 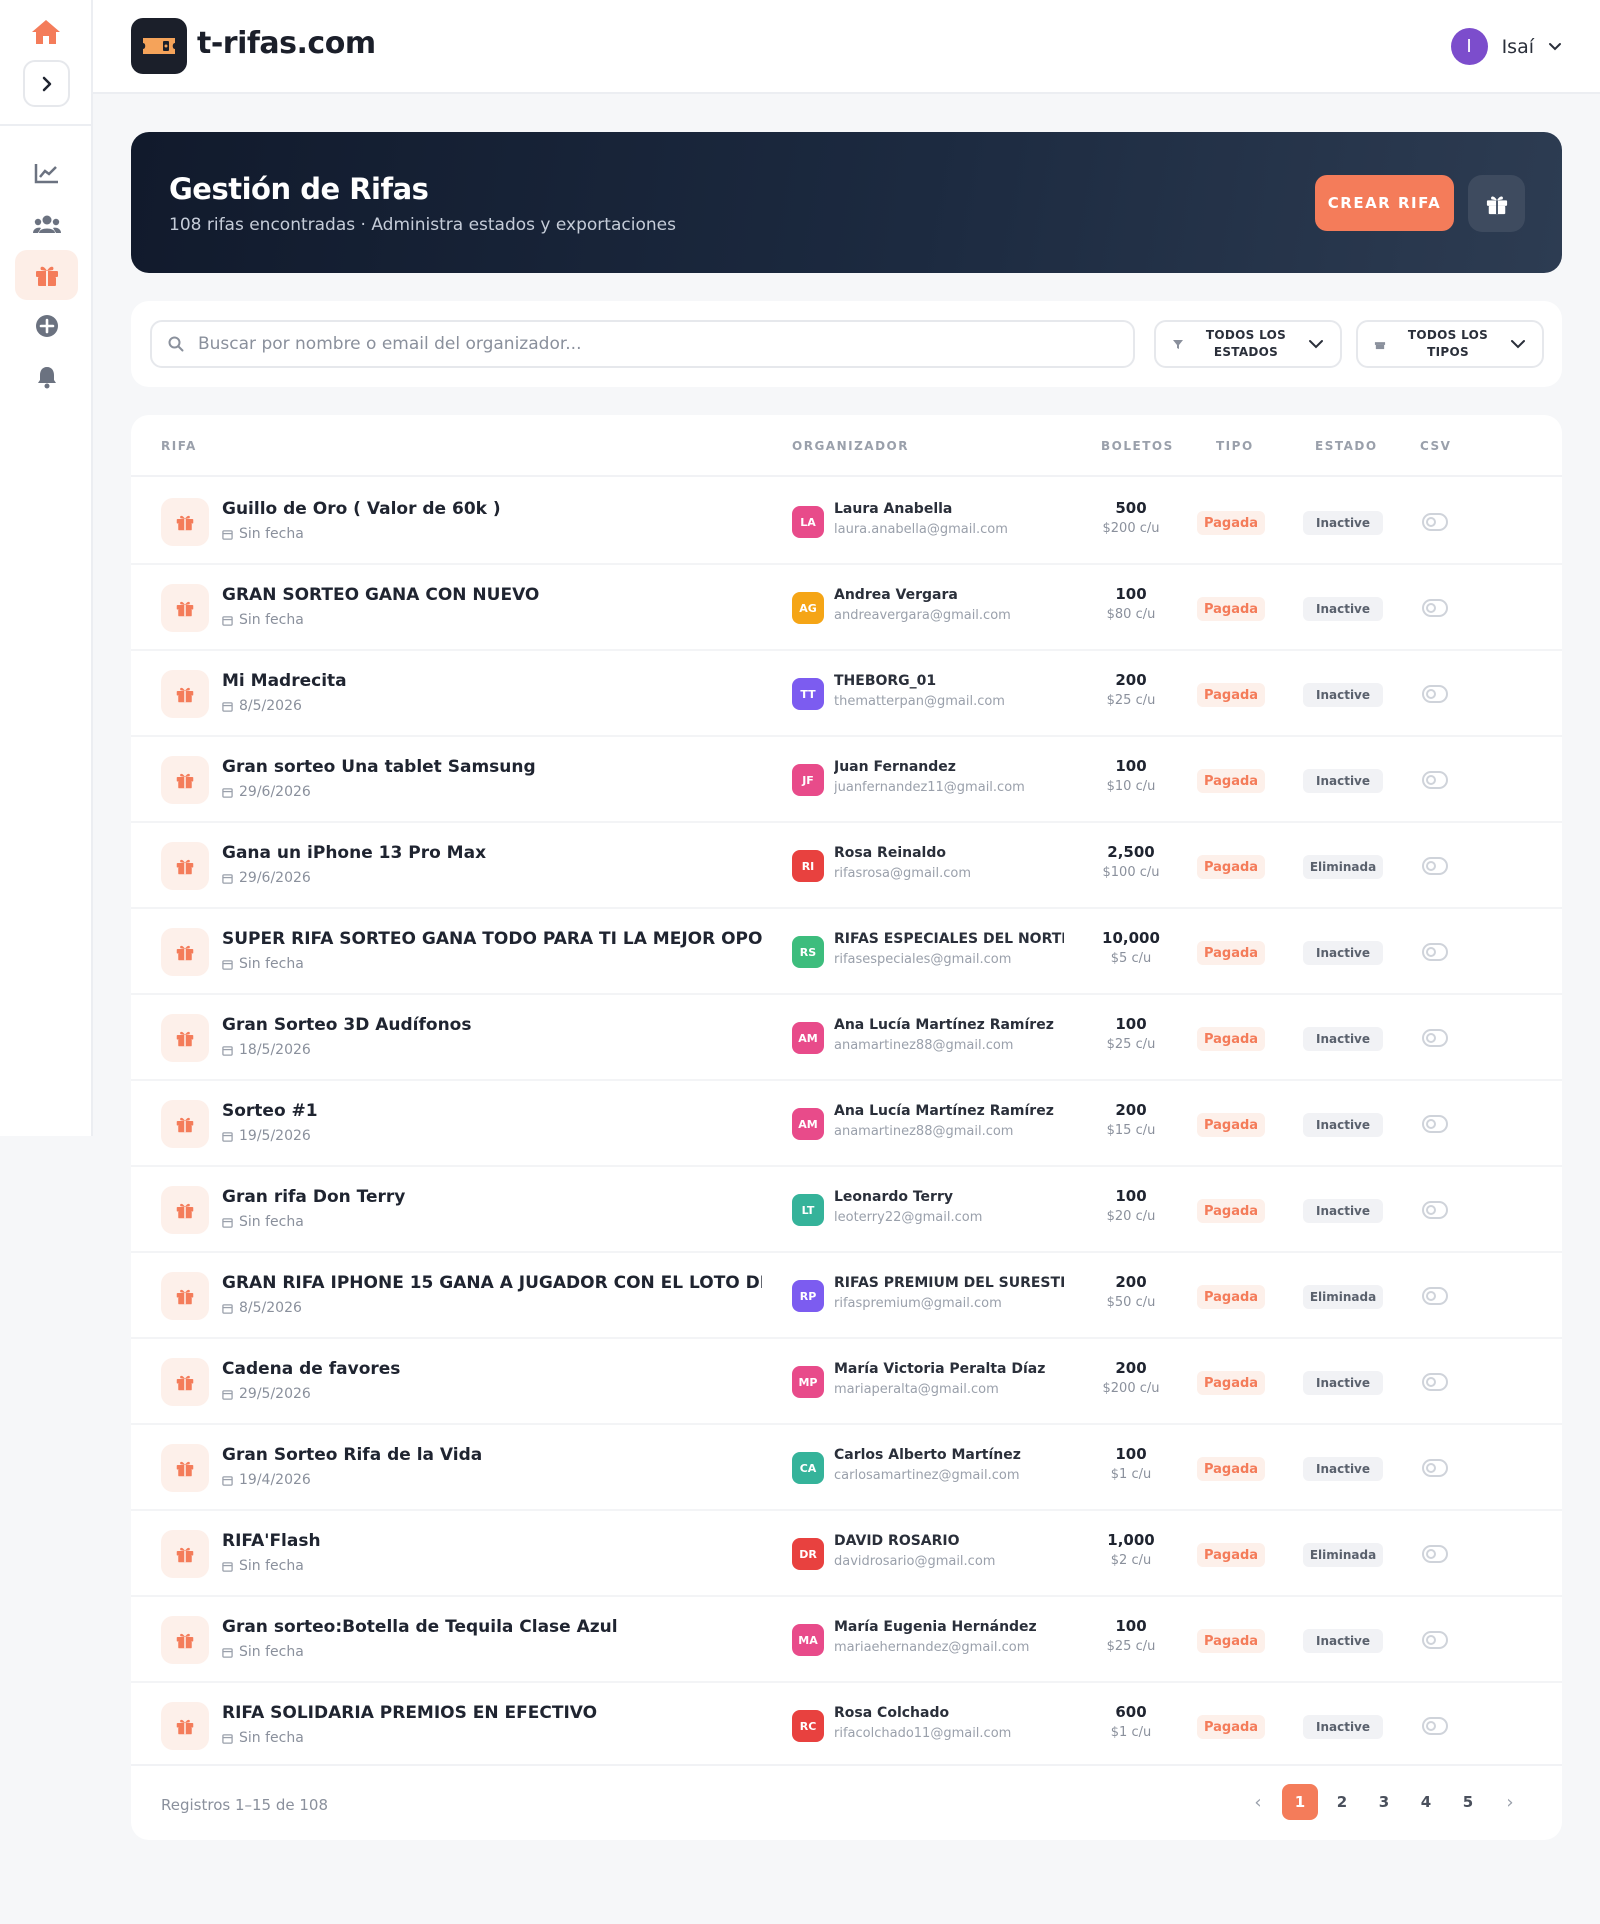 What do you see at coordinates (1496, 203) in the screenshot?
I see `gift-button` at bounding box center [1496, 203].